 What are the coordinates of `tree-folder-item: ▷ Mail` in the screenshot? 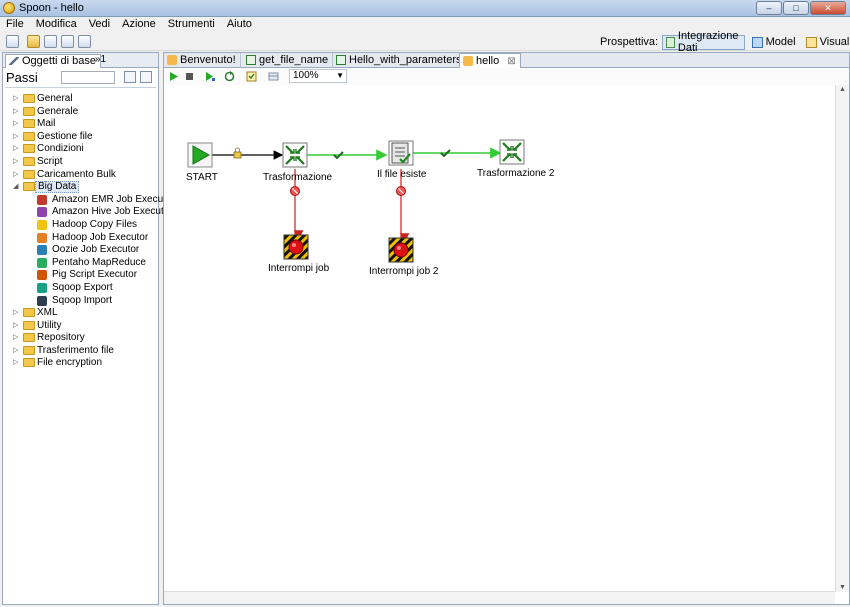 It's located at (80, 124).